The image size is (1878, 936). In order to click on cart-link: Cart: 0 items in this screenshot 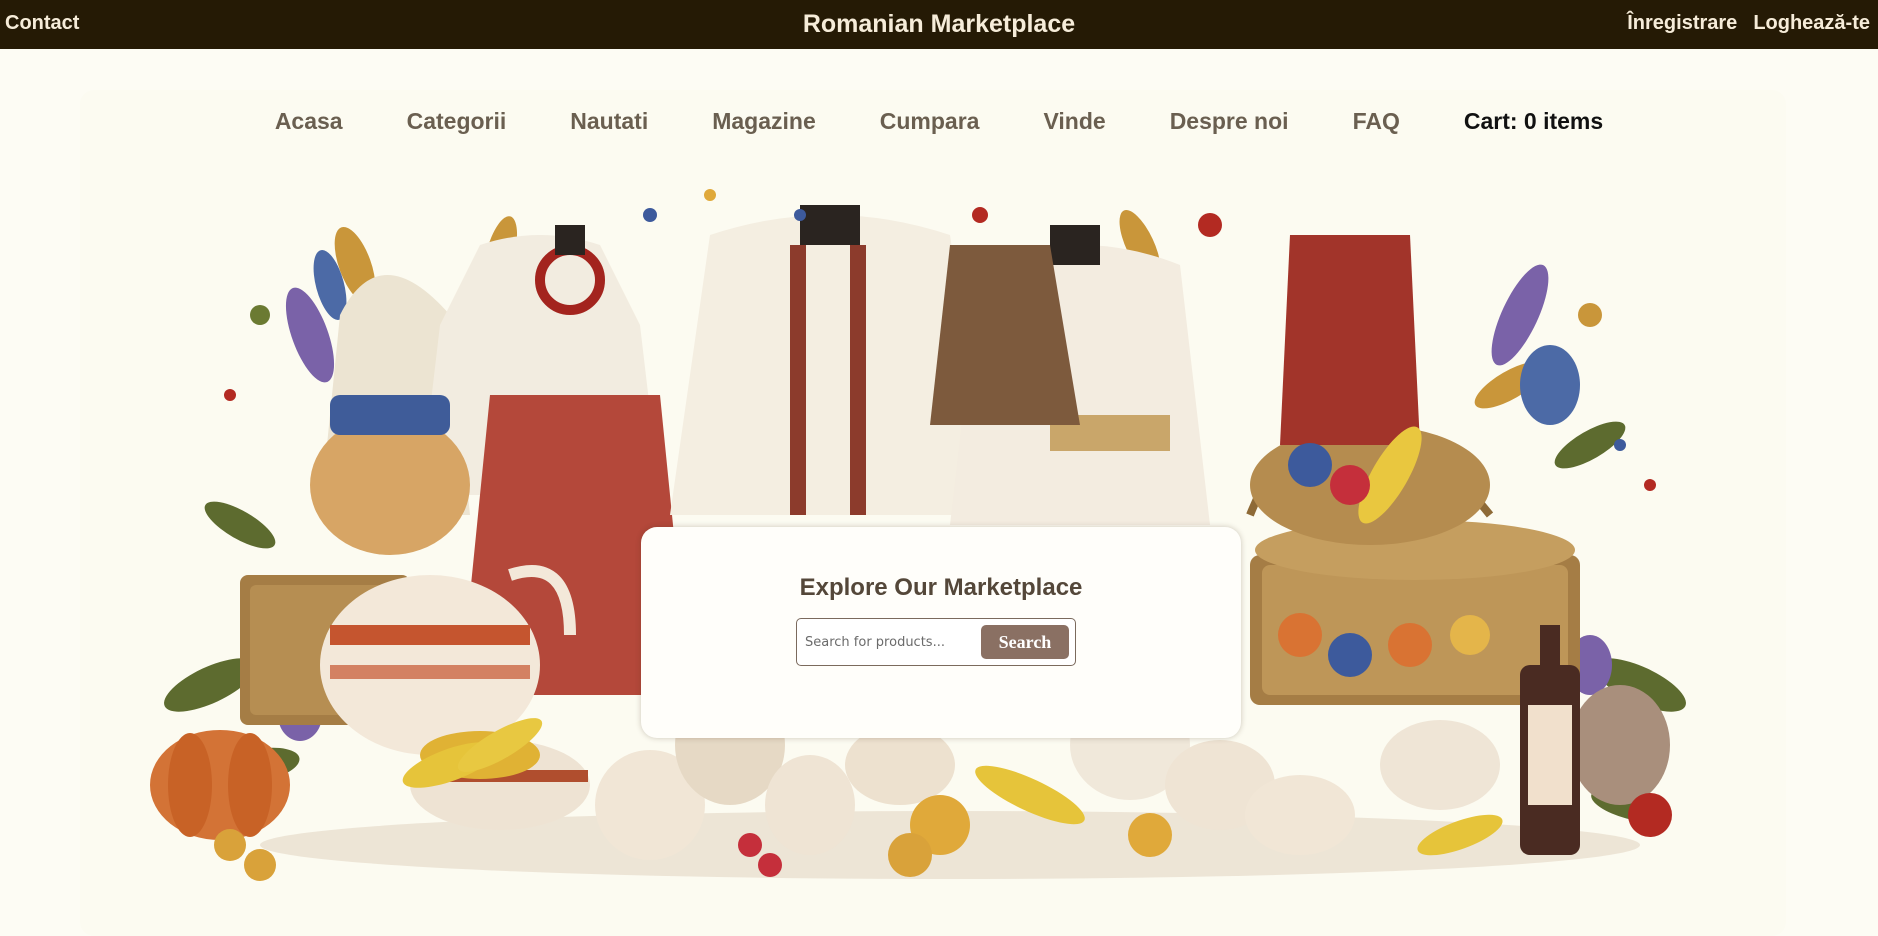, I will do `click(1533, 121)`.